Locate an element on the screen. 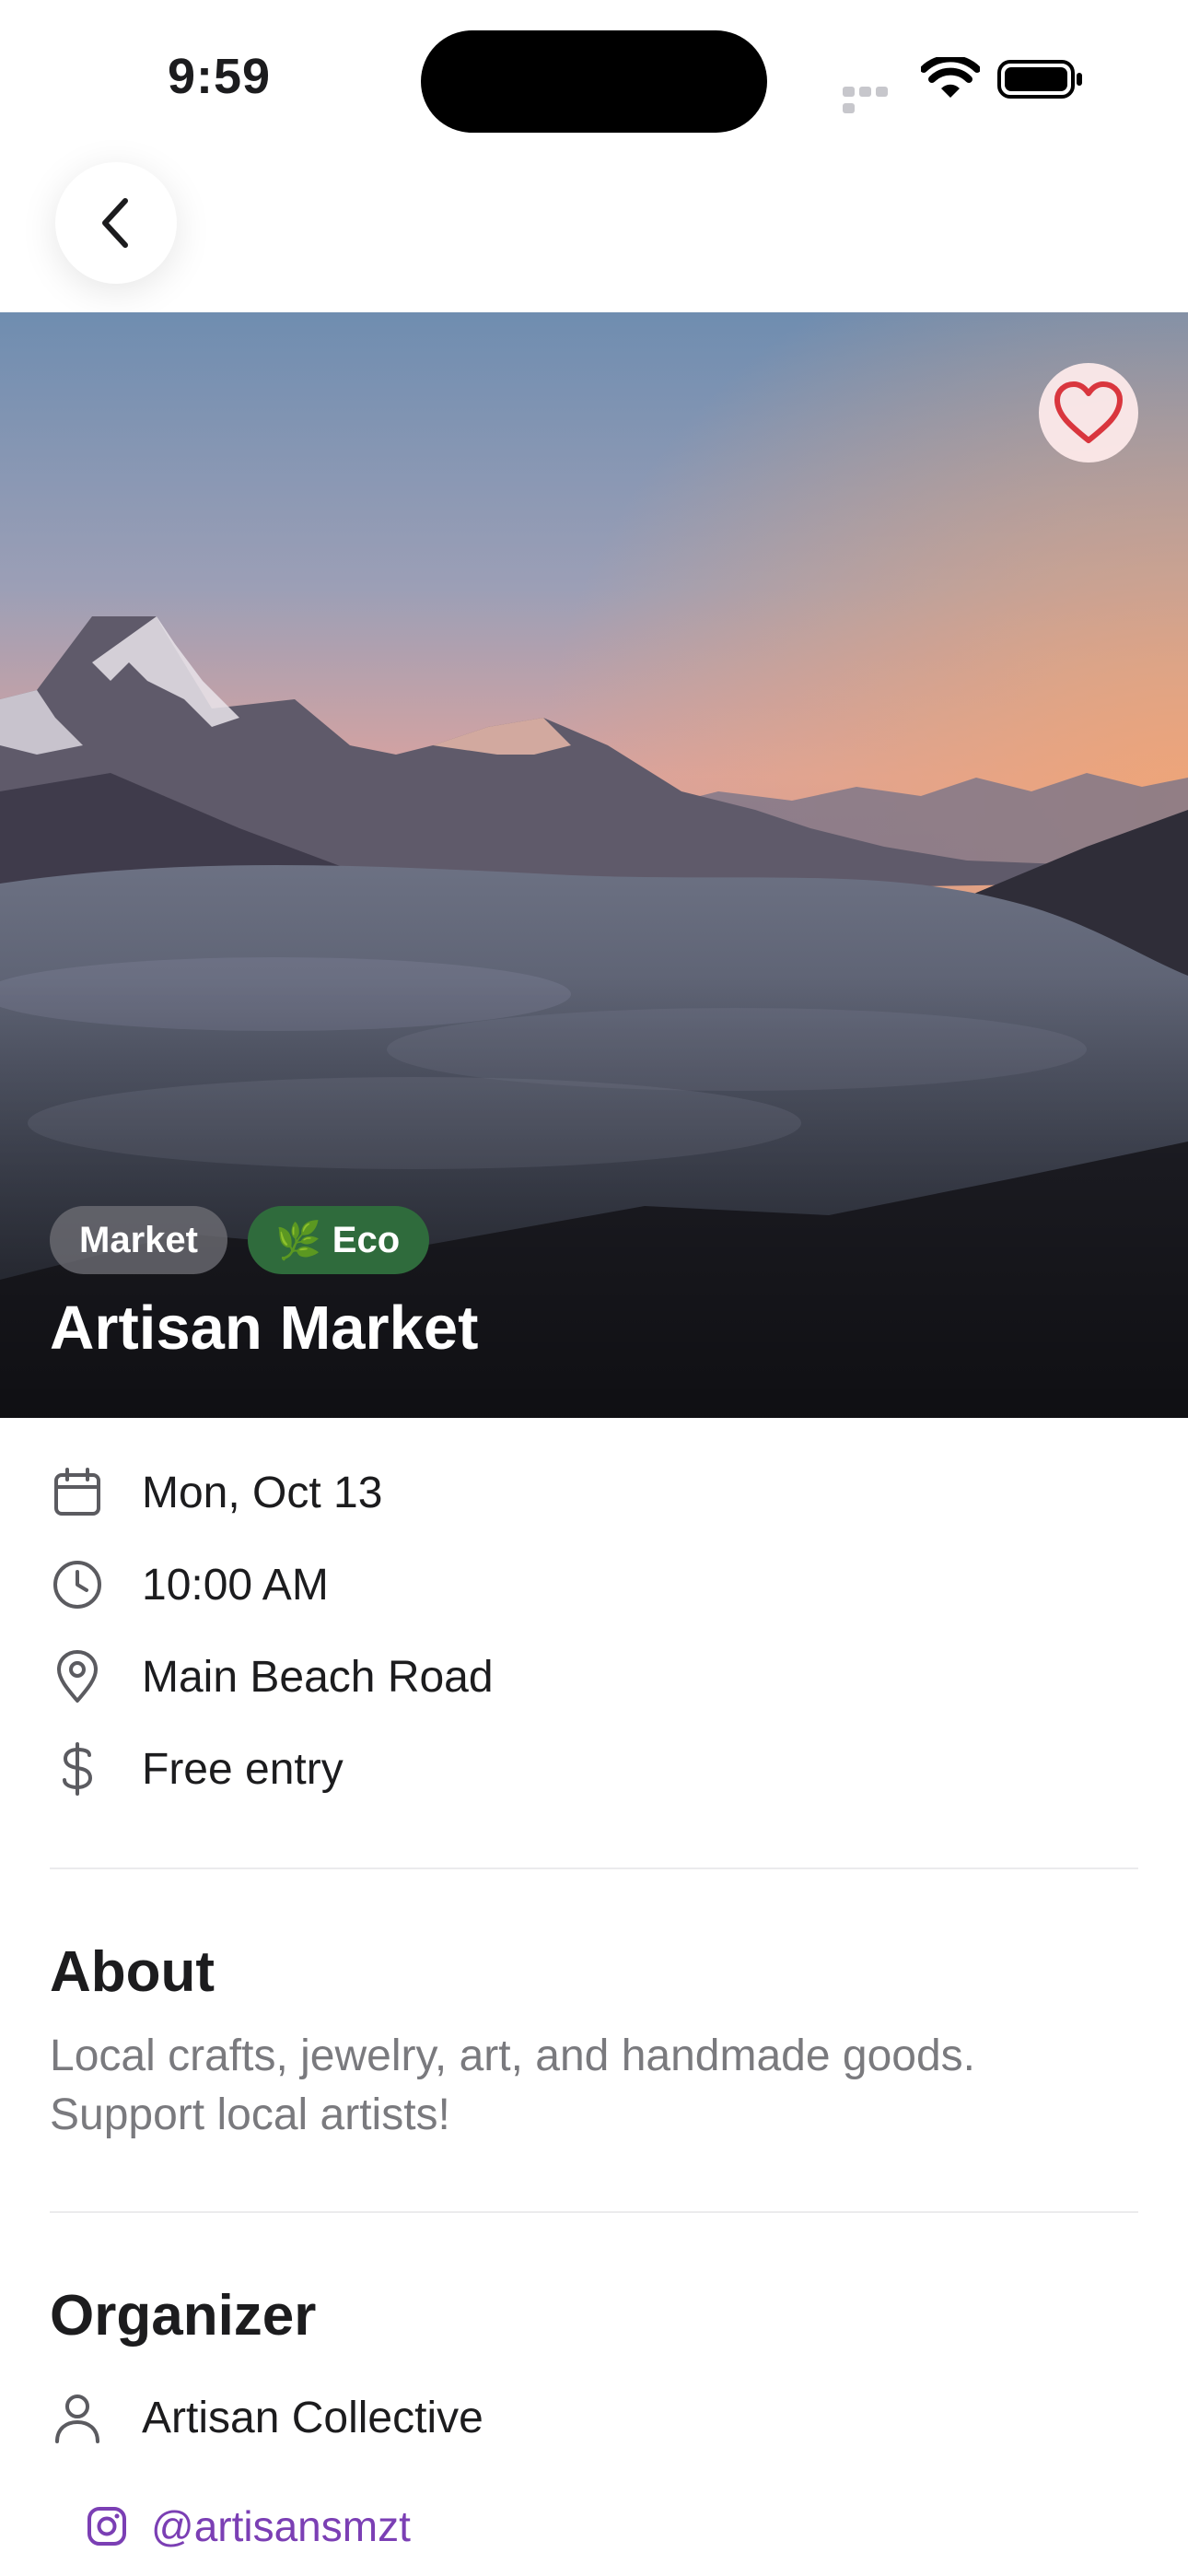 The image size is (1188, 2576). wifi-icon is located at coordinates (951, 77).